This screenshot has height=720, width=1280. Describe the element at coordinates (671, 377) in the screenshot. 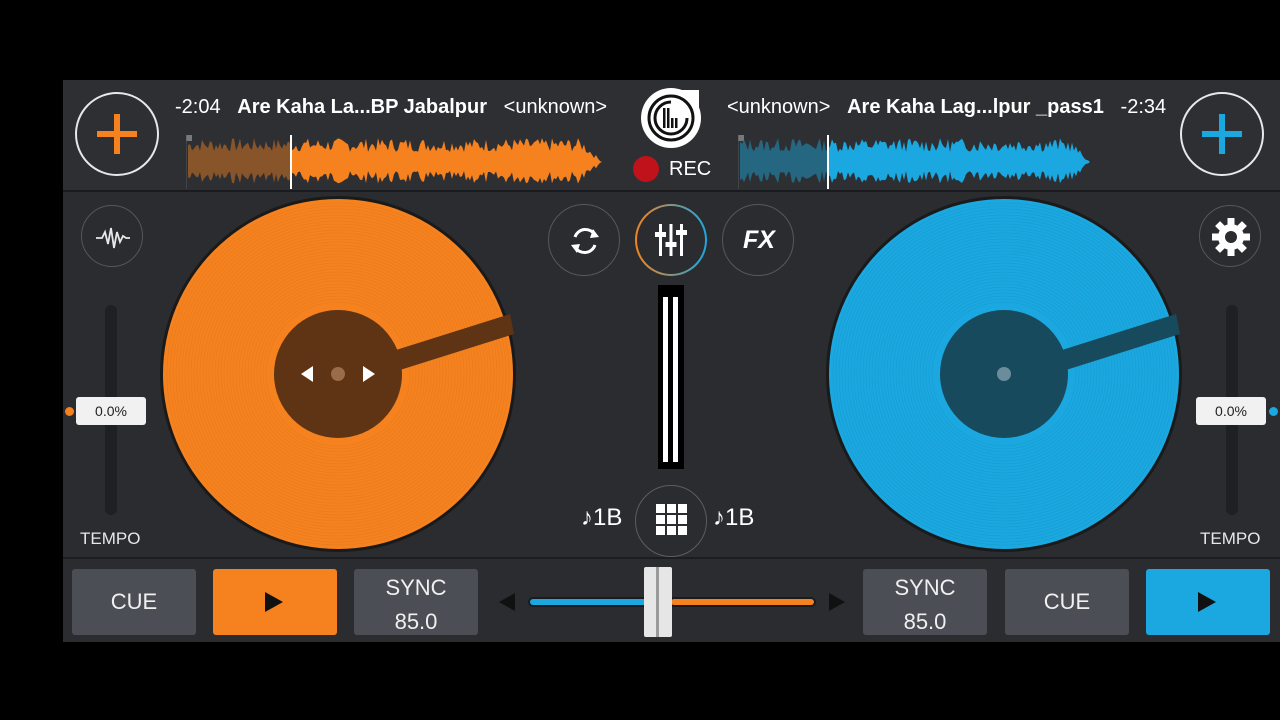

I see `level-meter` at that location.